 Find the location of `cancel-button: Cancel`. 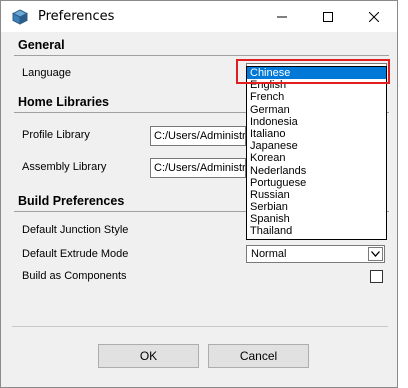

cancel-button: Cancel is located at coordinates (258, 356).